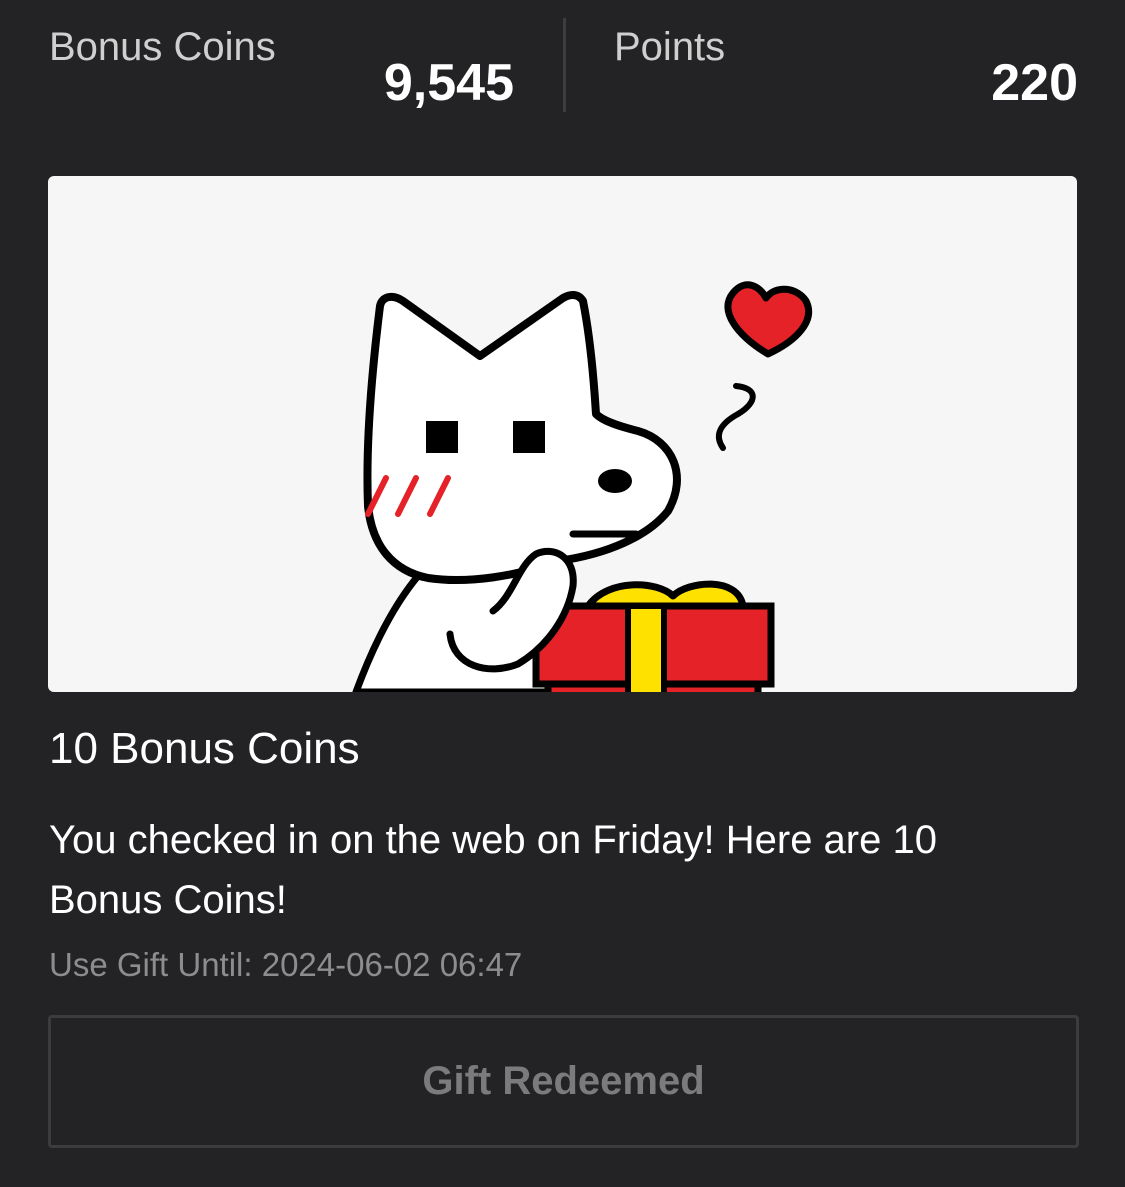 Image resolution: width=1125 pixels, height=1187 pixels. I want to click on gift-redeemed-button: Gift Redeemed, so click(563, 1081).